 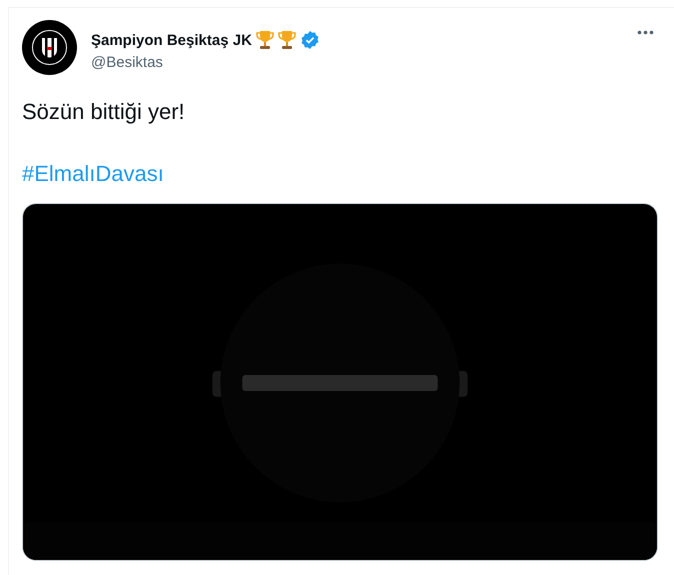 What do you see at coordinates (645, 32) in the screenshot?
I see `more-icon` at bounding box center [645, 32].